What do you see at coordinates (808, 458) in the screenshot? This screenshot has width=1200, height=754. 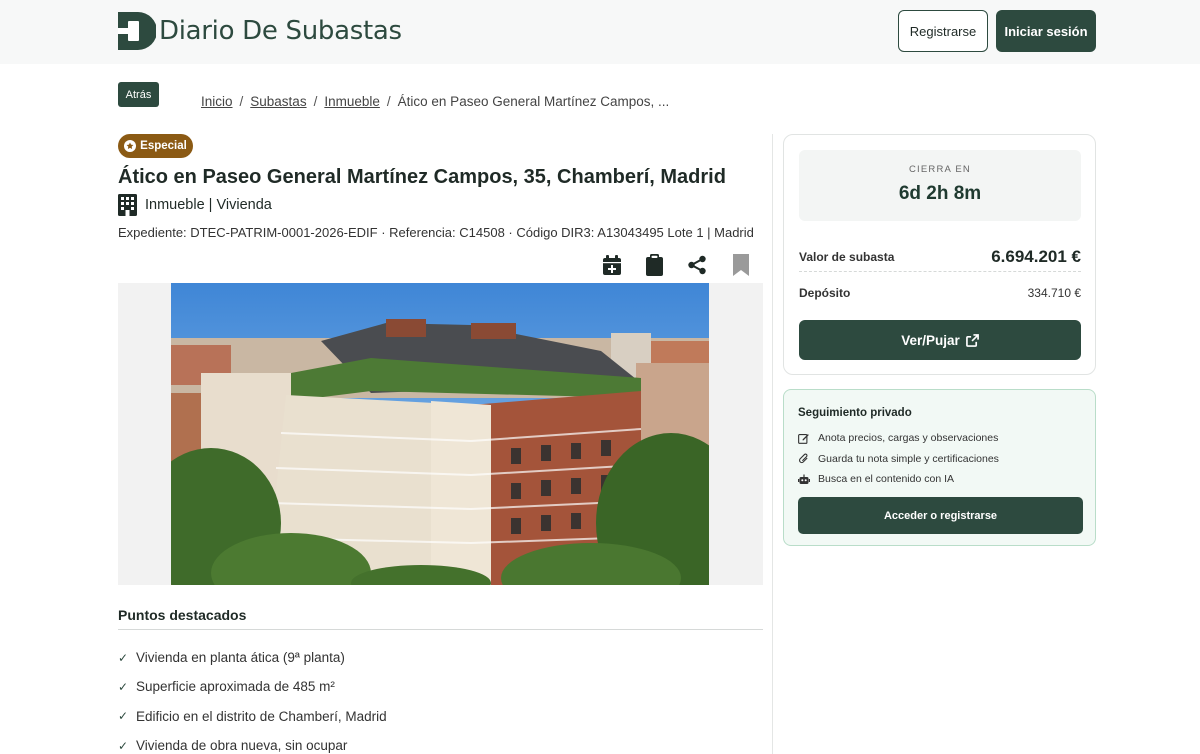 I see `paperclip-icon` at bounding box center [808, 458].